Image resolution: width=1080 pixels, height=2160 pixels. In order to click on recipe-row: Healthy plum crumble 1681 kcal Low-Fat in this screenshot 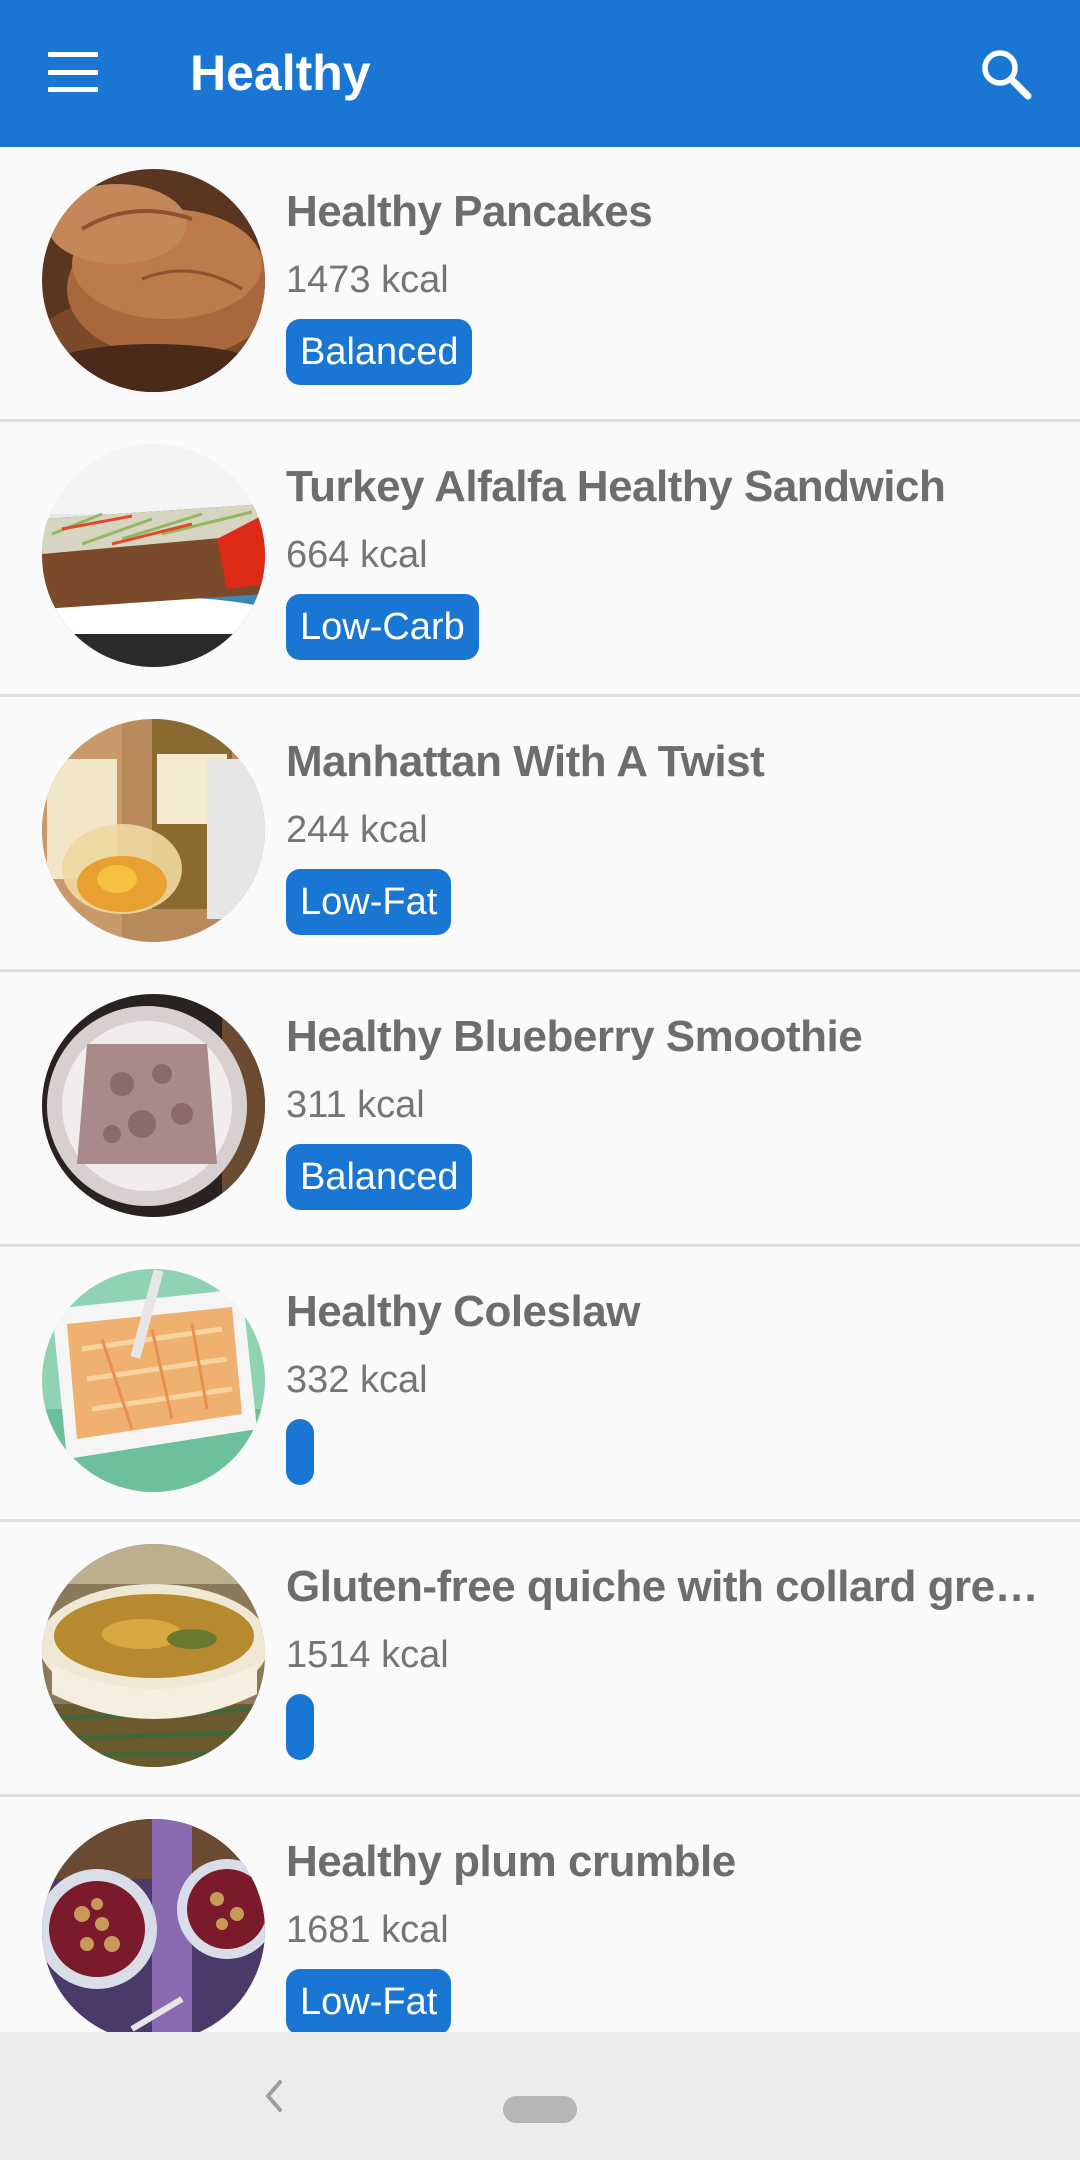, I will do `click(540, 1934)`.